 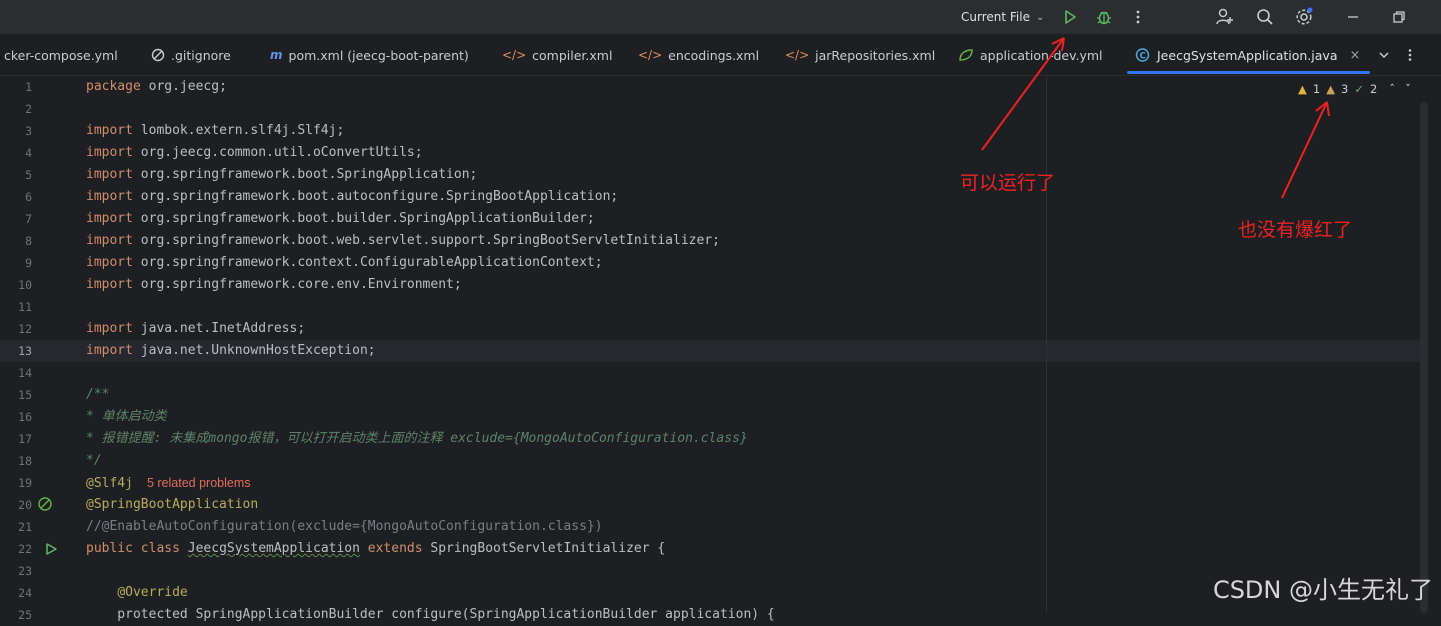 I want to click on vertical-scrollbar, so click(x=1424, y=357).